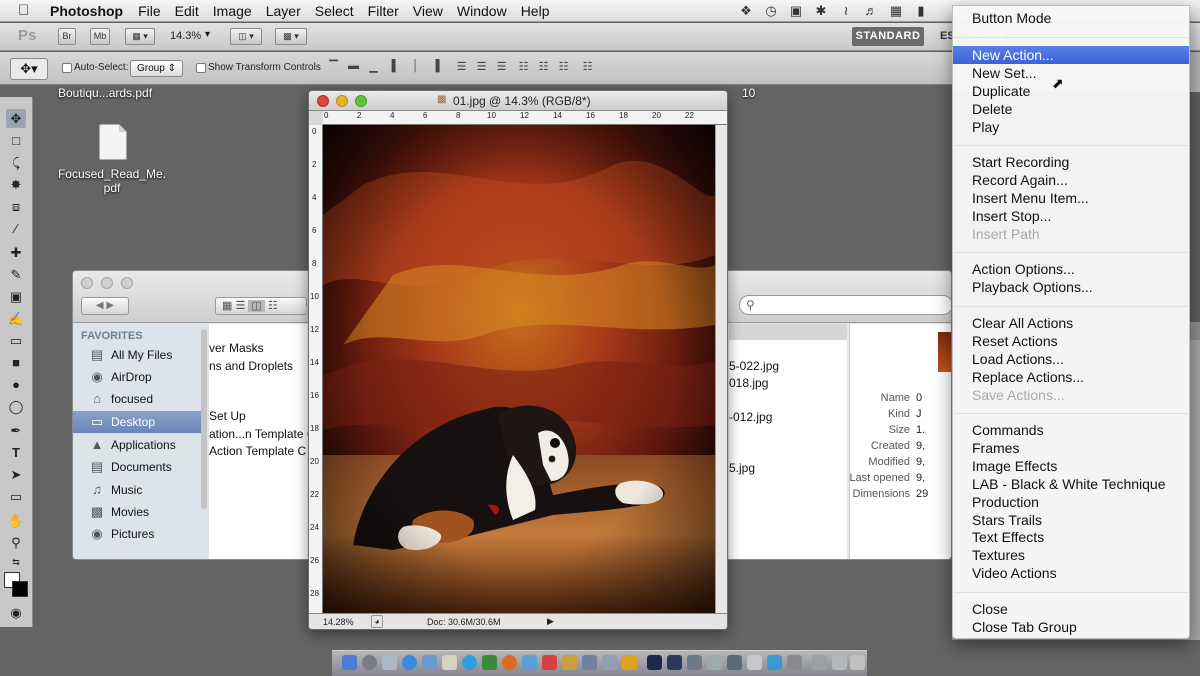 Image resolution: width=1200 pixels, height=676 pixels. What do you see at coordinates (16, 384) in the screenshot?
I see `blur-tool-icon: ●` at bounding box center [16, 384].